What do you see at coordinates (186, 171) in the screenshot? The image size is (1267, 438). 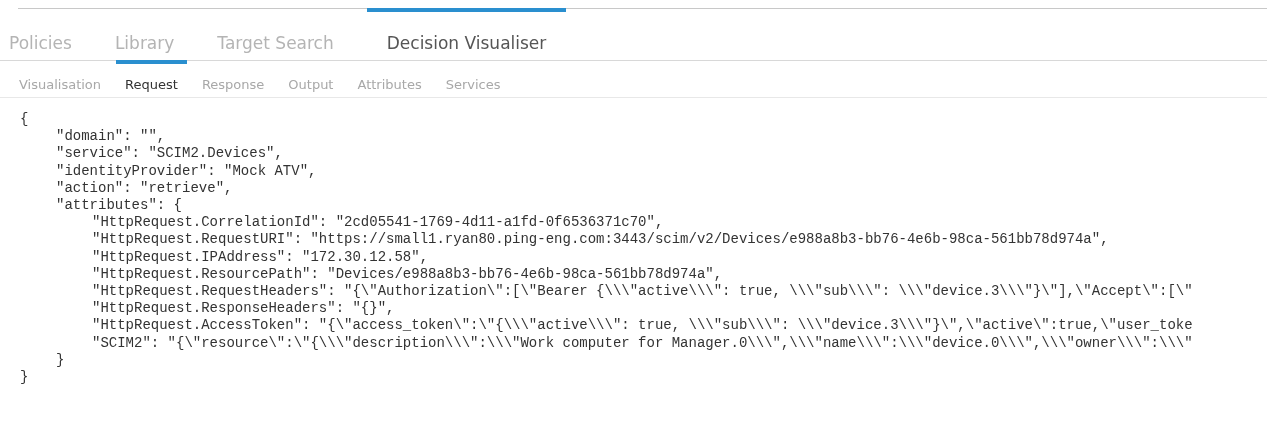 I see `code-line: "identityProvider": "Mock ATV",` at bounding box center [186, 171].